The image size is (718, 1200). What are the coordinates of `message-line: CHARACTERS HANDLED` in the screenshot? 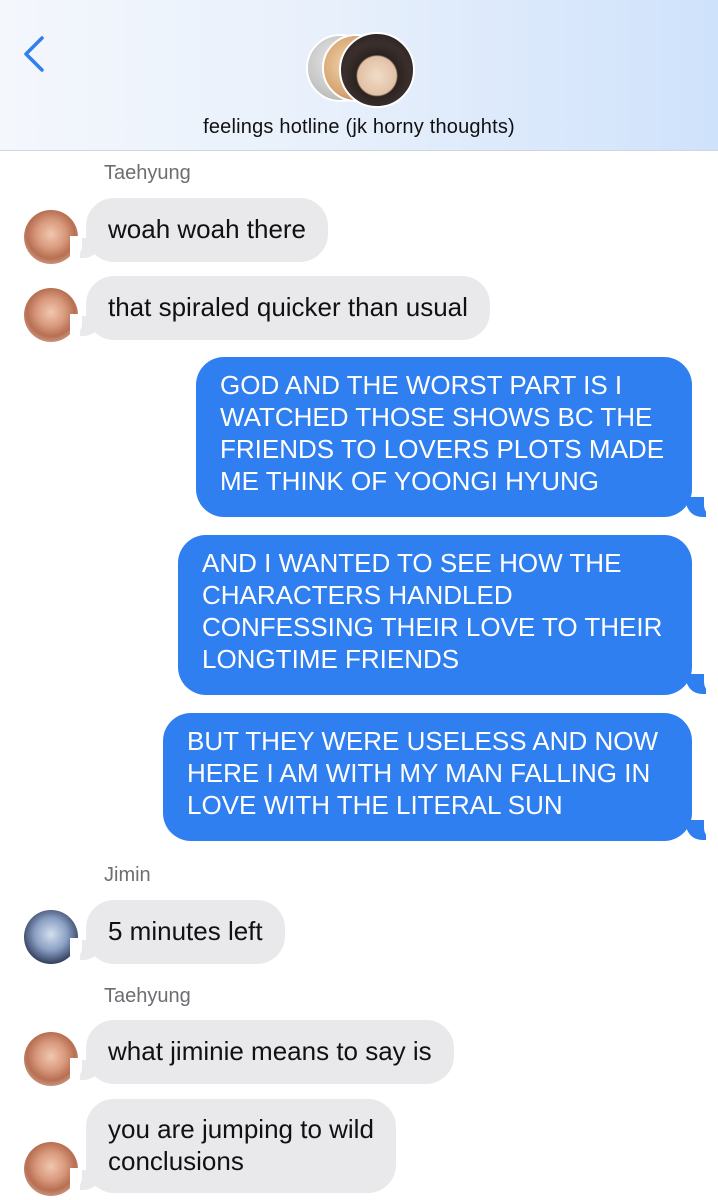 It's located at (357, 595).